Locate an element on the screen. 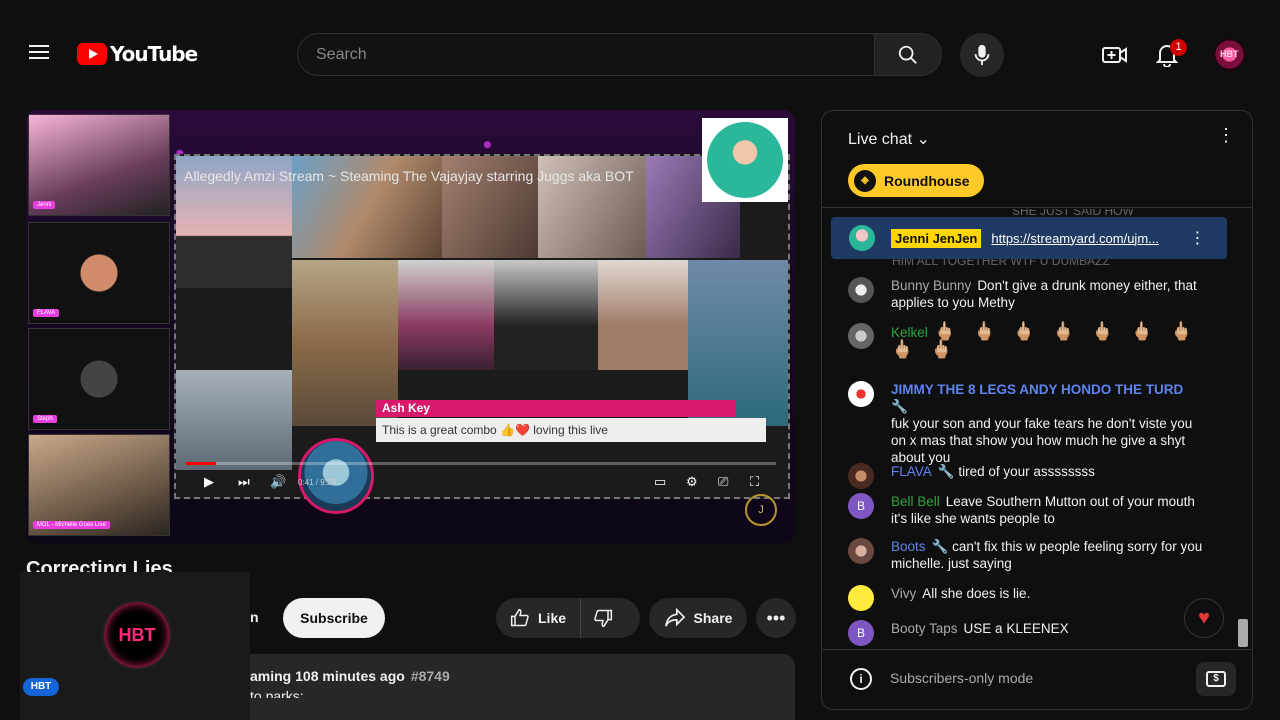 The width and height of the screenshot is (1280, 720). hamburger-menu-icon is located at coordinates (39, 53).